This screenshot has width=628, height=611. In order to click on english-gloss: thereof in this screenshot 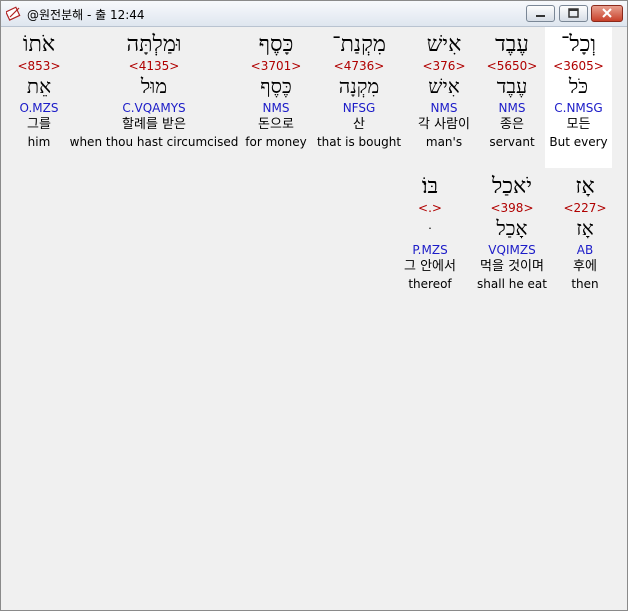, I will do `click(430, 284)`.